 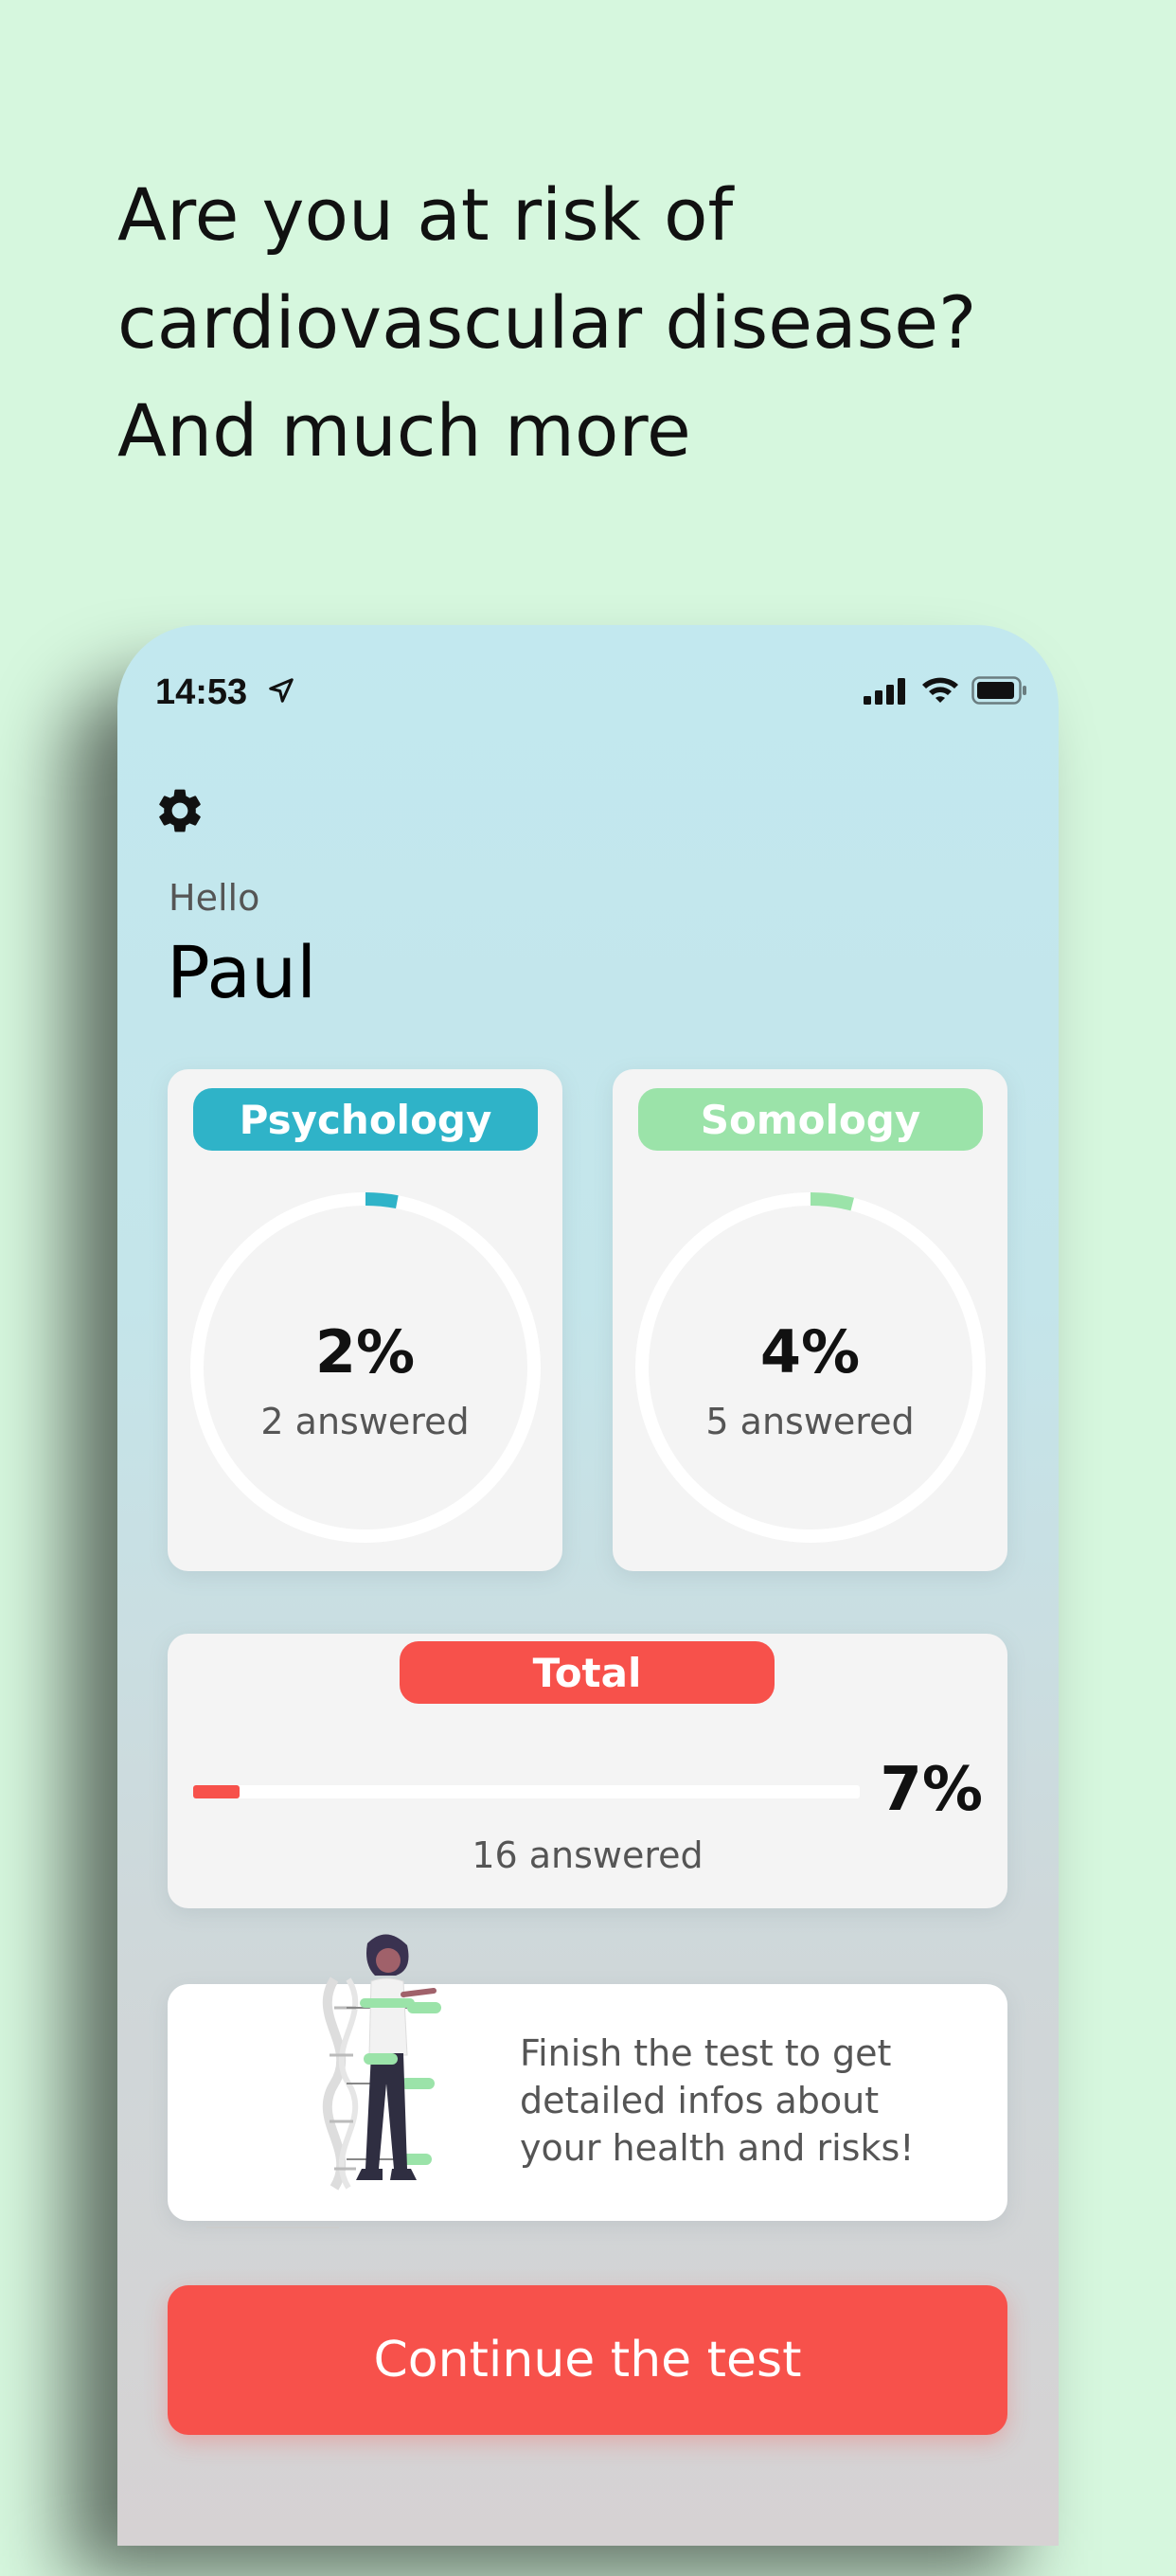 I want to click on total-answered: 16 answered, so click(x=588, y=1855).